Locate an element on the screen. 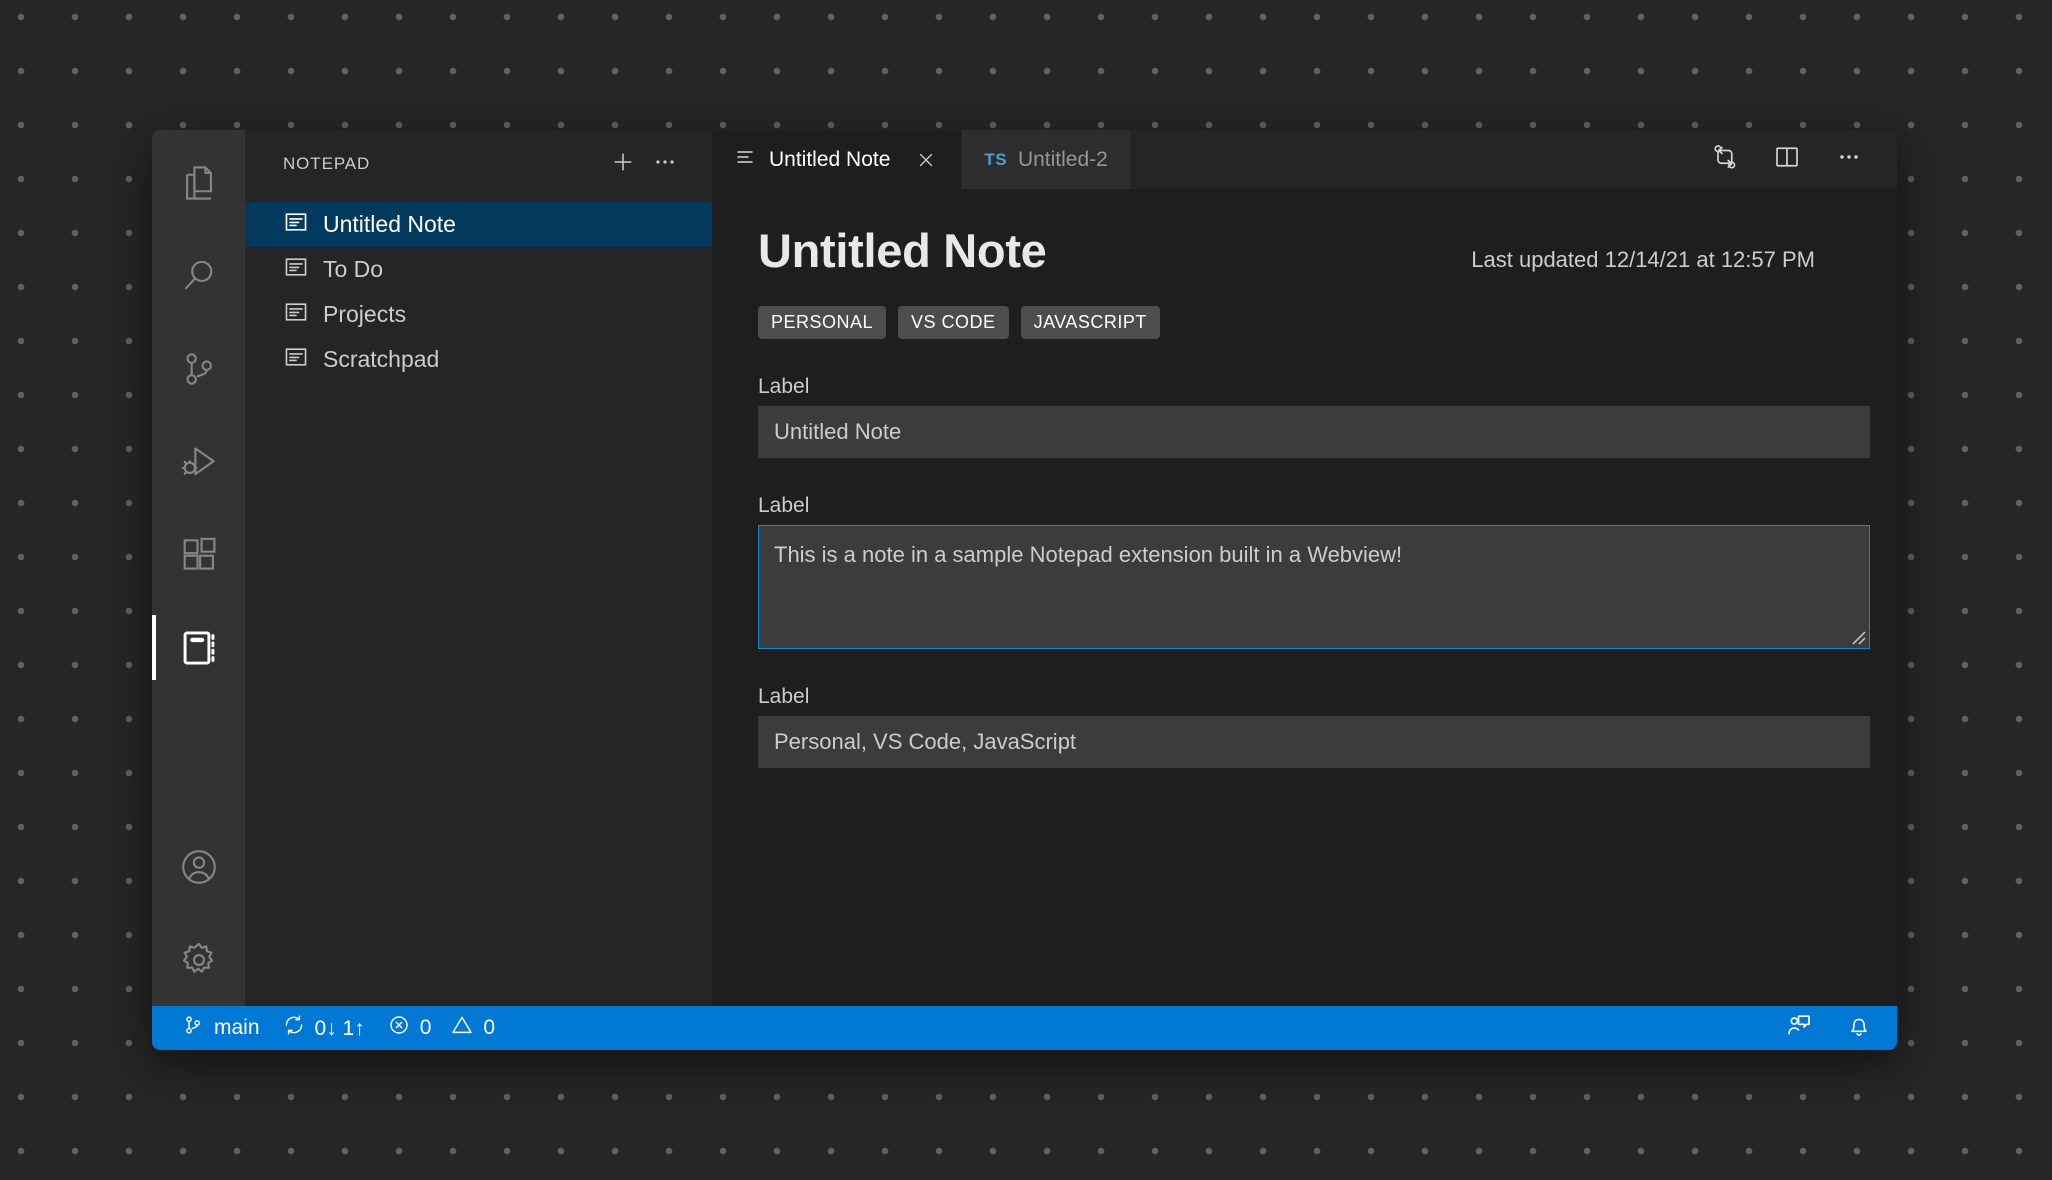 Image resolution: width=2052 pixels, height=1180 pixels. extensions-icon is located at coordinates (199, 555).